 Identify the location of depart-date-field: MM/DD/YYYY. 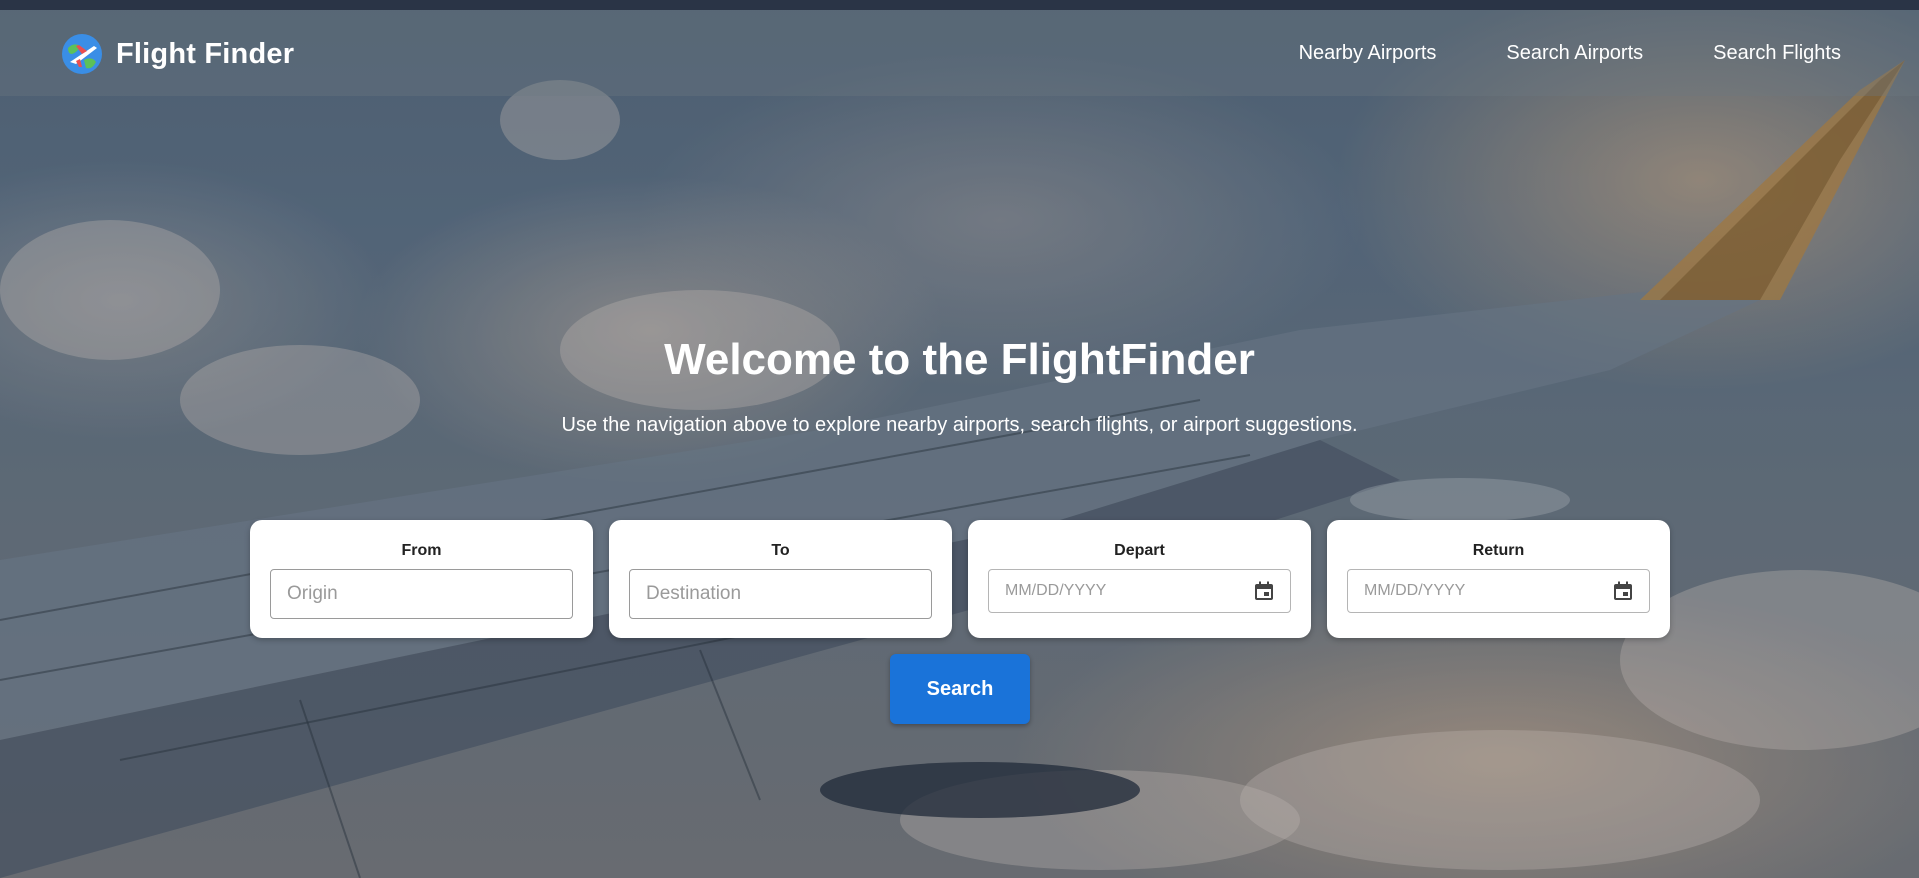
(1139, 591).